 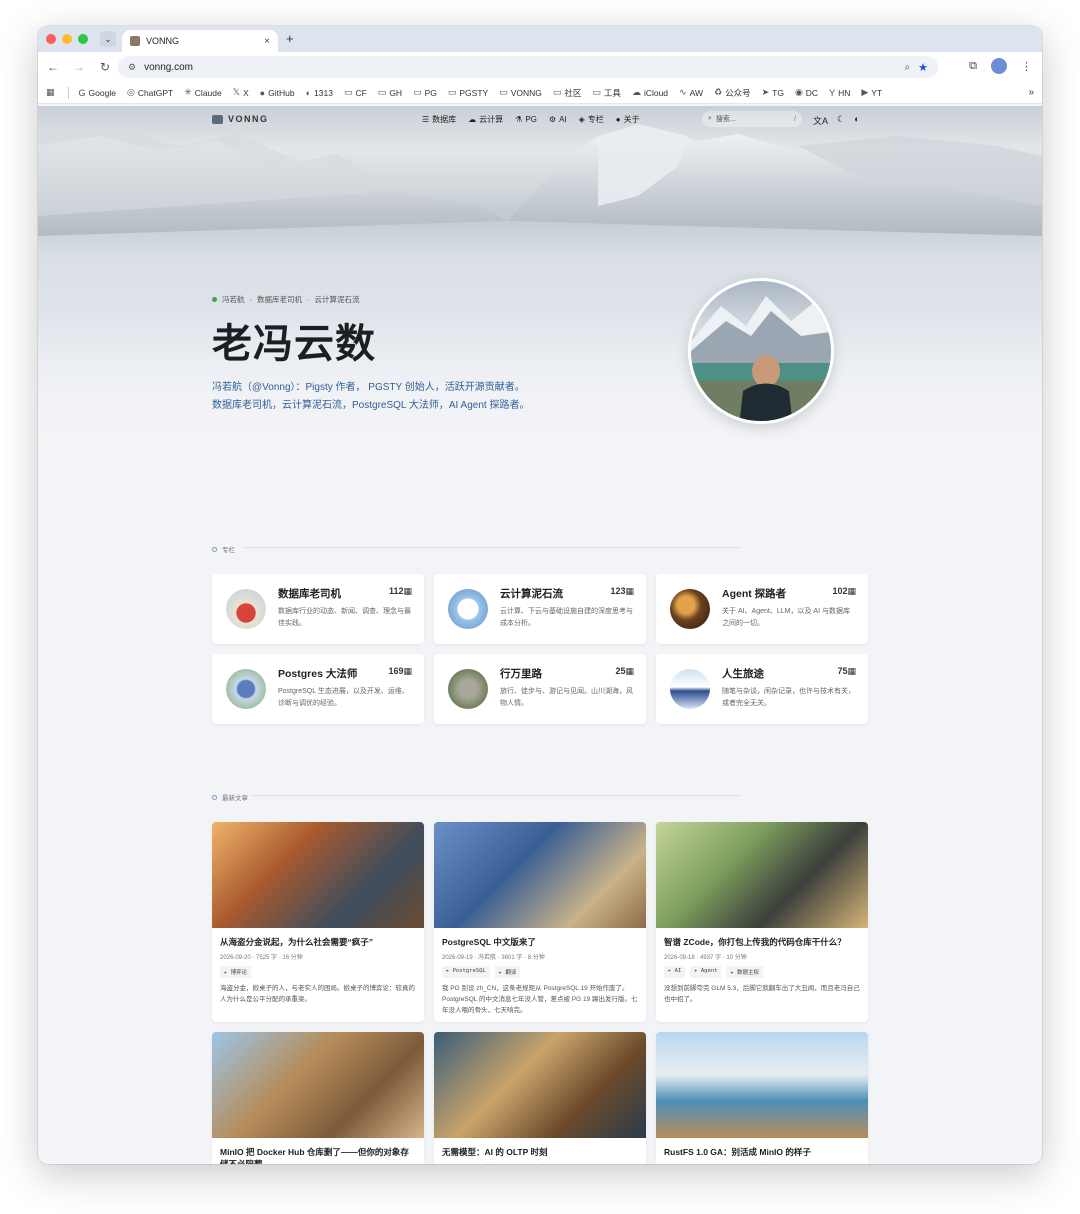 What do you see at coordinates (97, 93) in the screenshot?
I see `bookmark-item: G Google` at bounding box center [97, 93].